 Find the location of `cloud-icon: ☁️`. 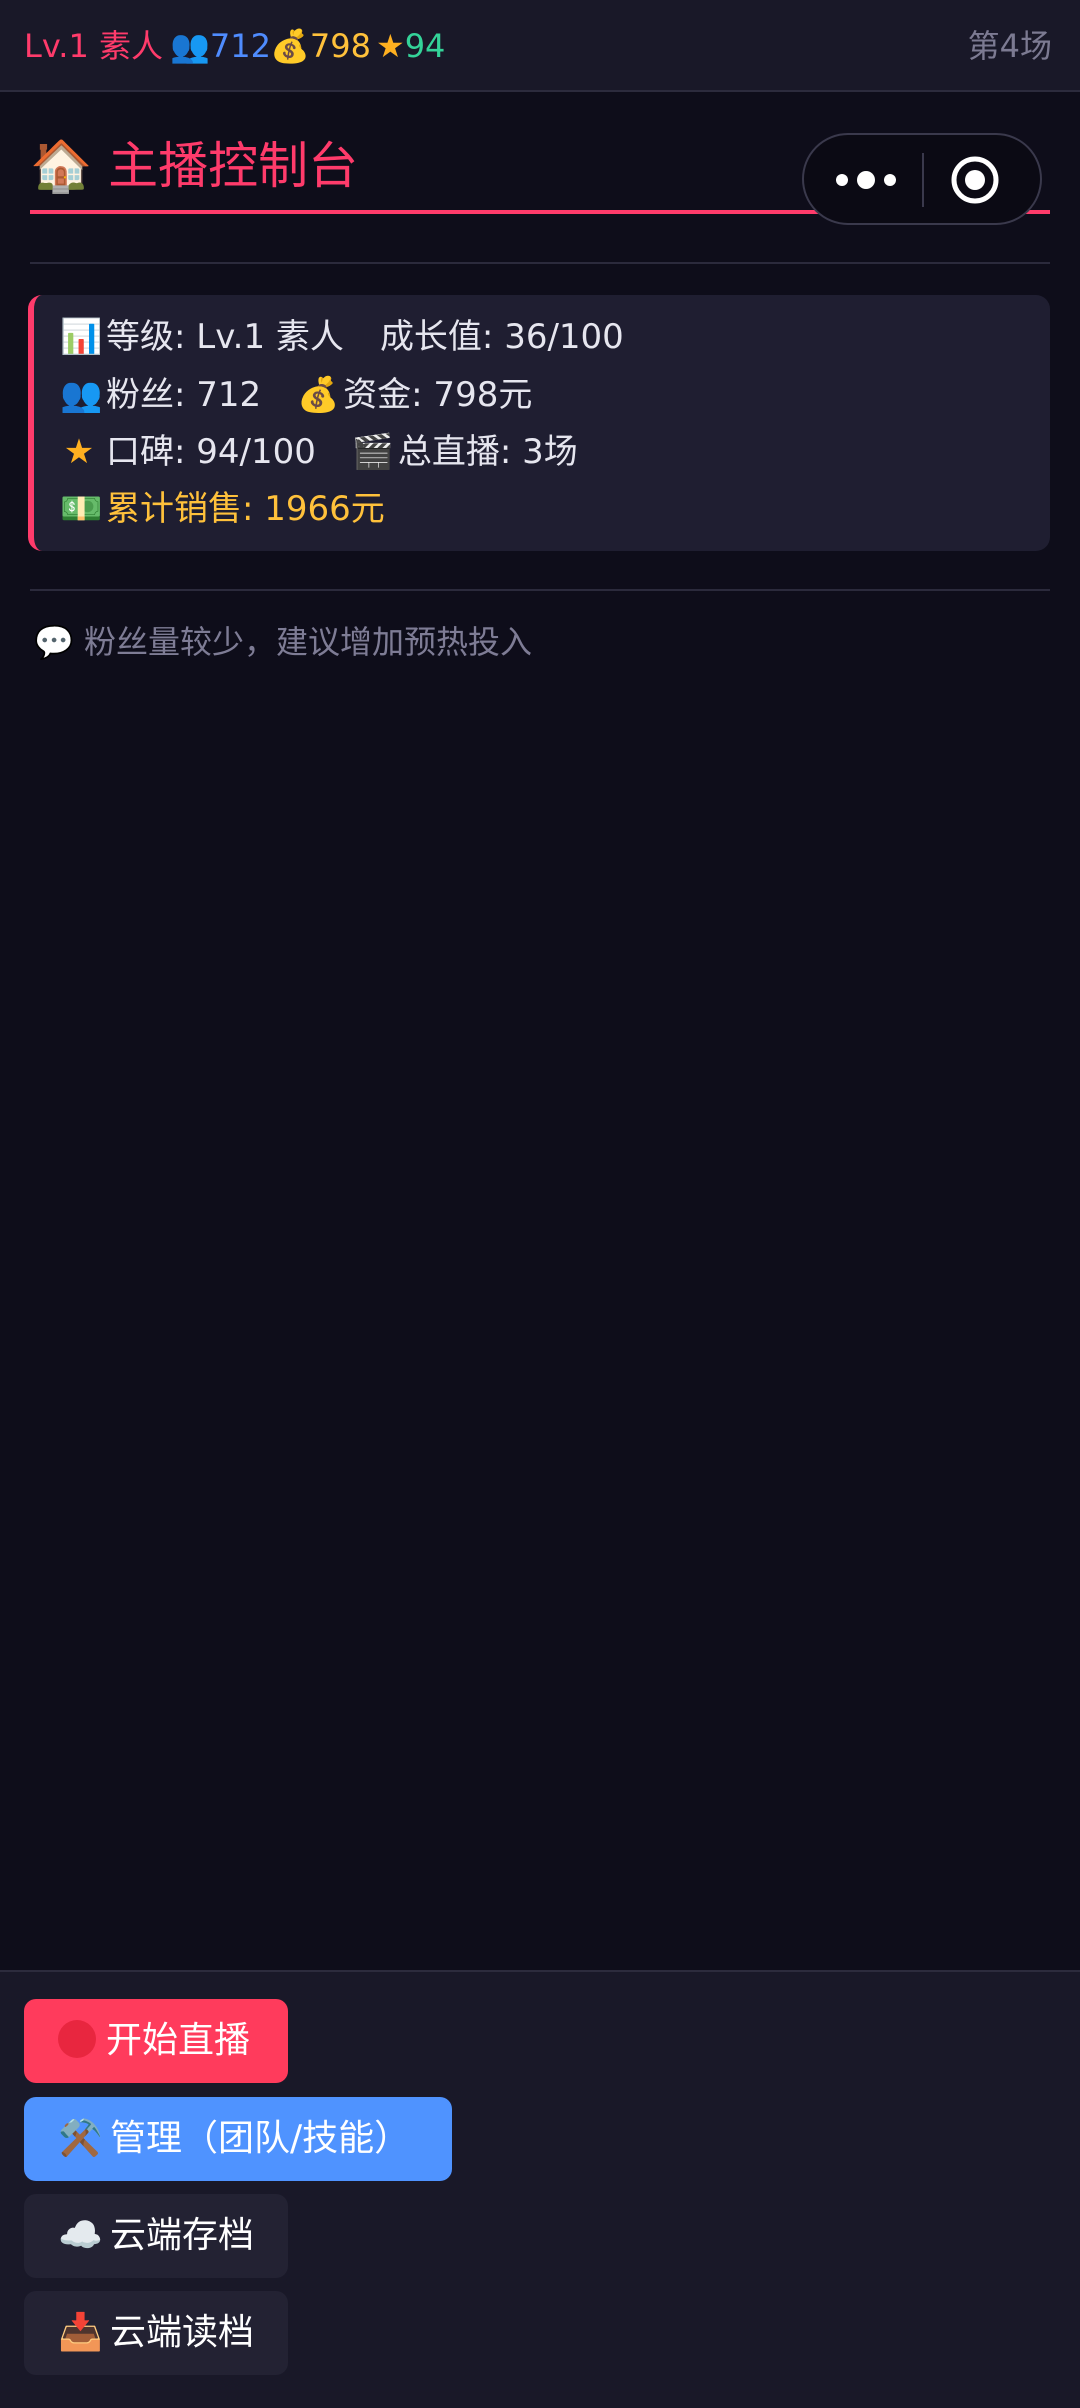

cloud-icon: ☁️ is located at coordinates (80, 2235).